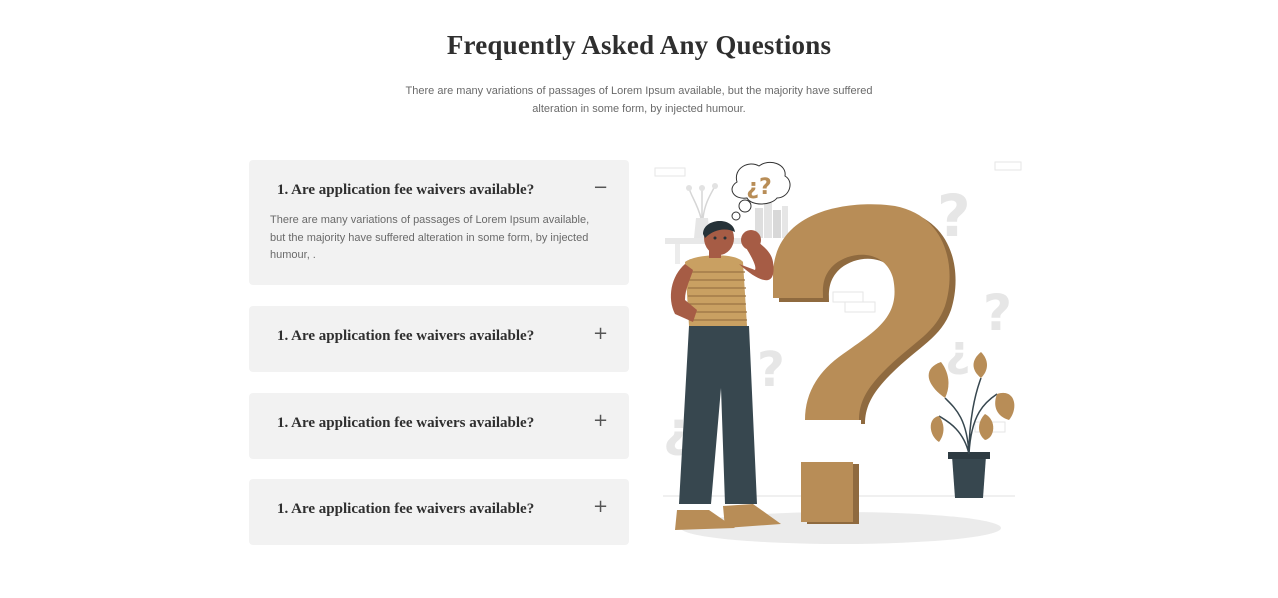  What do you see at coordinates (759, 187) in the screenshot?
I see `thought-bubble-text: ¿?` at bounding box center [759, 187].